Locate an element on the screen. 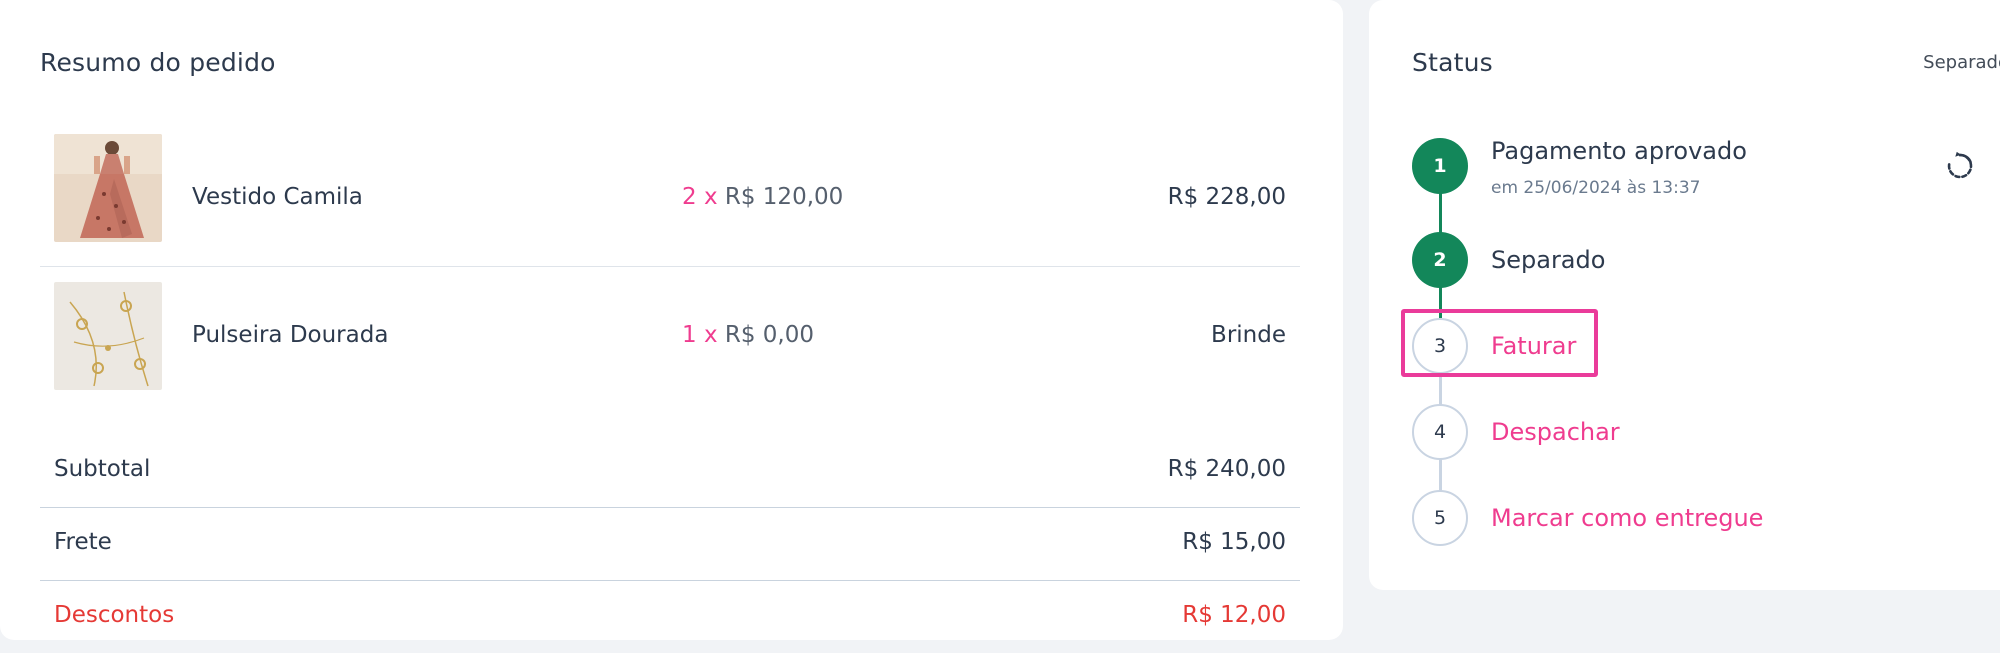  unit-price: R$ 120,00 is located at coordinates (784, 197).